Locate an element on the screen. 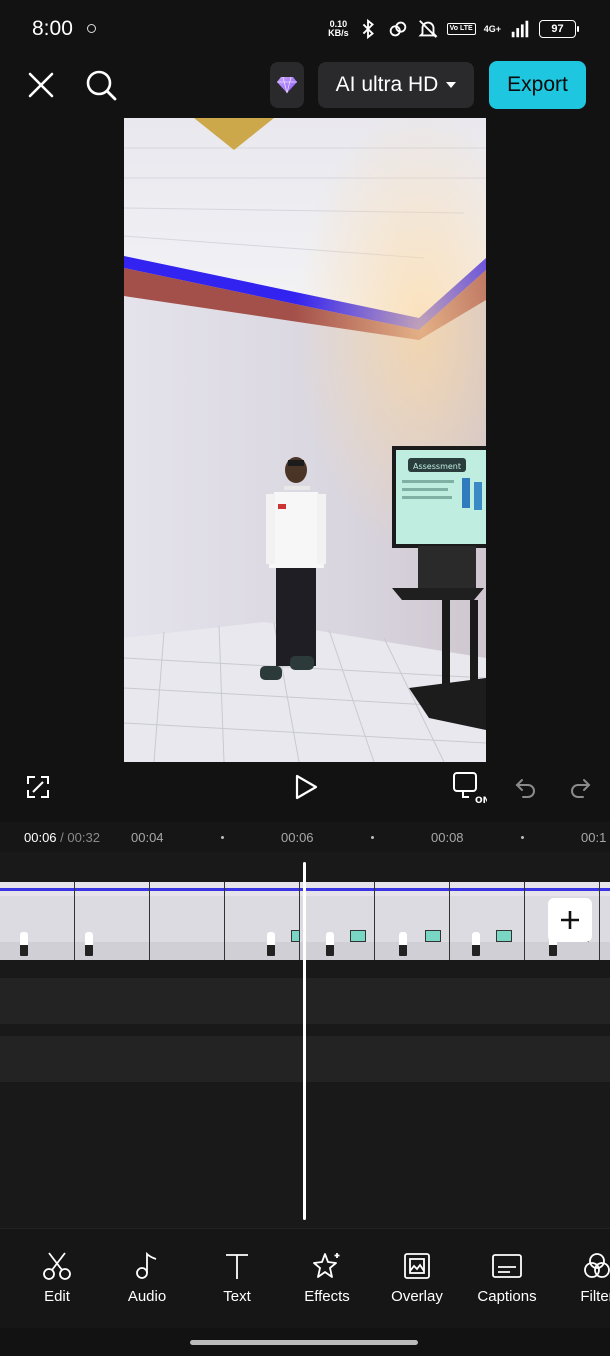  play-icon is located at coordinates (306, 787).